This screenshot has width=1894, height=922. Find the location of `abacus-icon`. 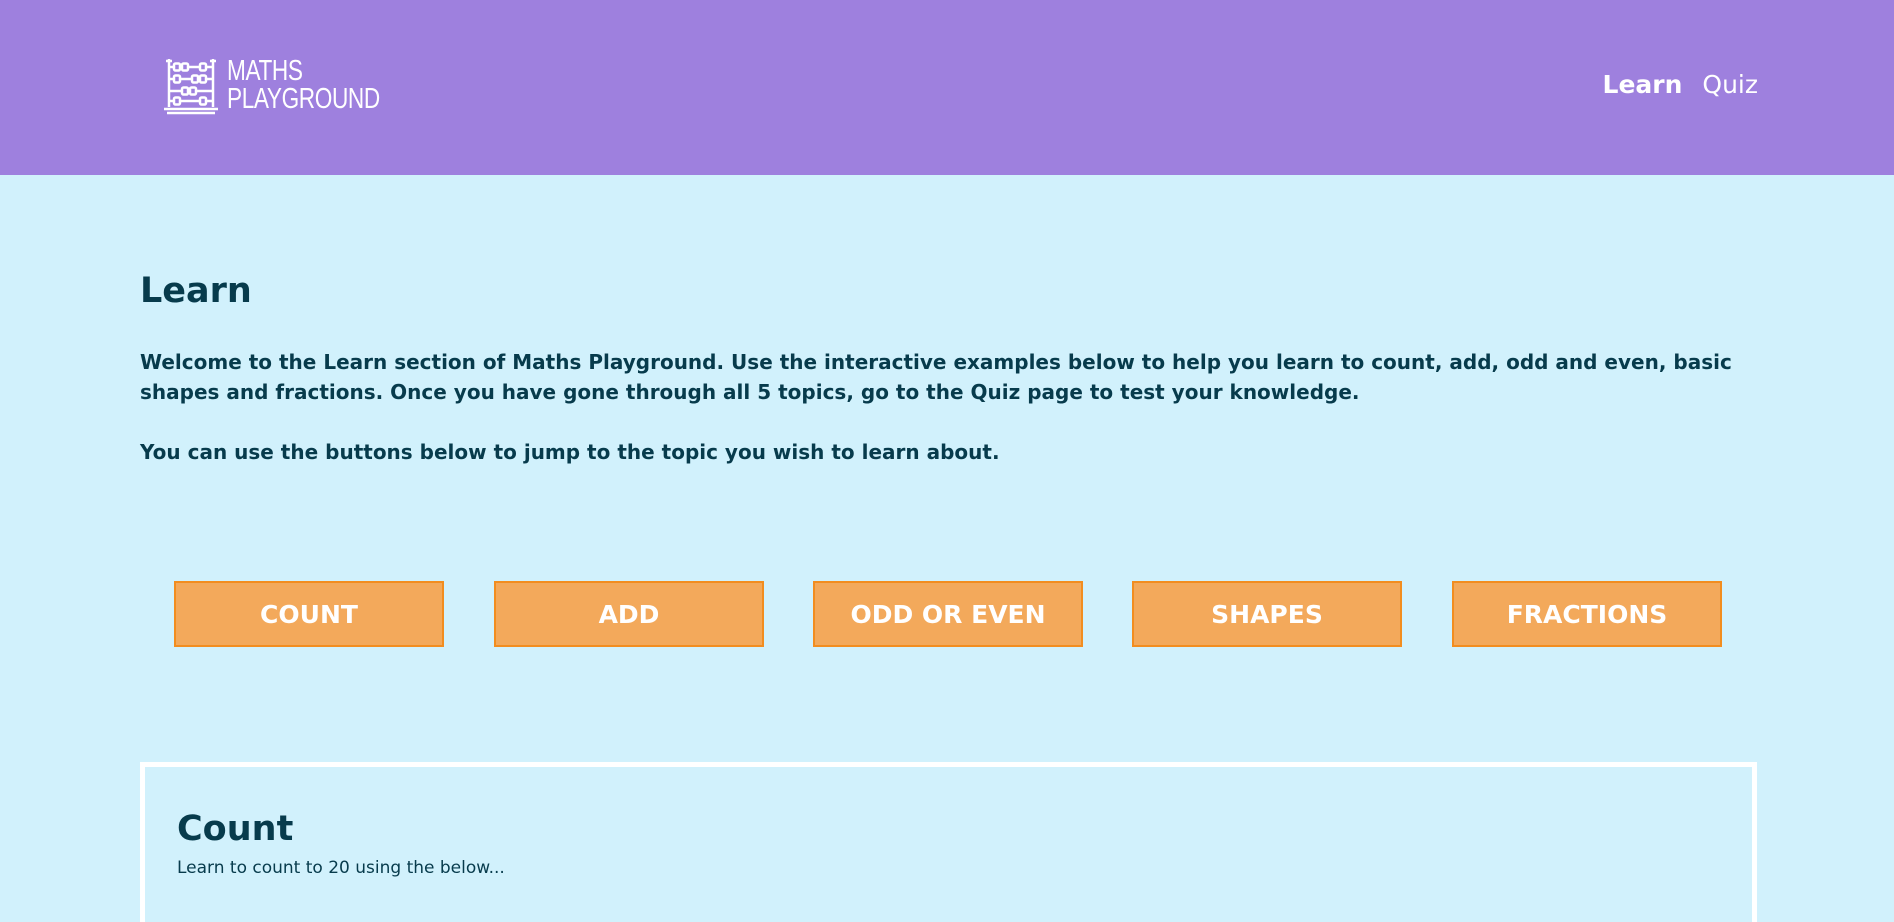

abacus-icon is located at coordinates (191, 87).